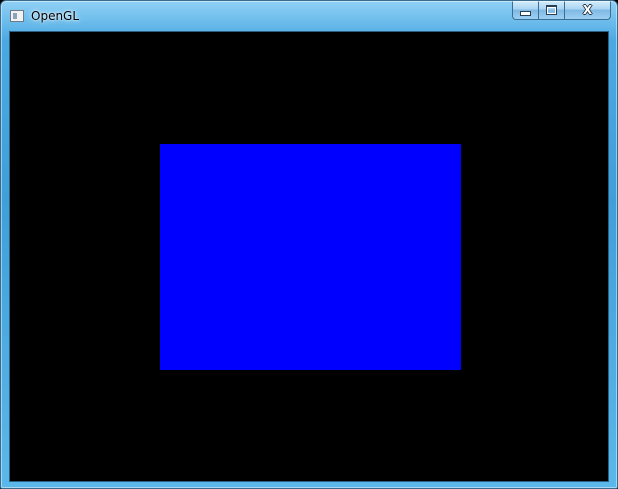 The width and height of the screenshot is (618, 489). Describe the element at coordinates (309, 15) in the screenshot. I see `title-bar: OpenGL X` at that location.